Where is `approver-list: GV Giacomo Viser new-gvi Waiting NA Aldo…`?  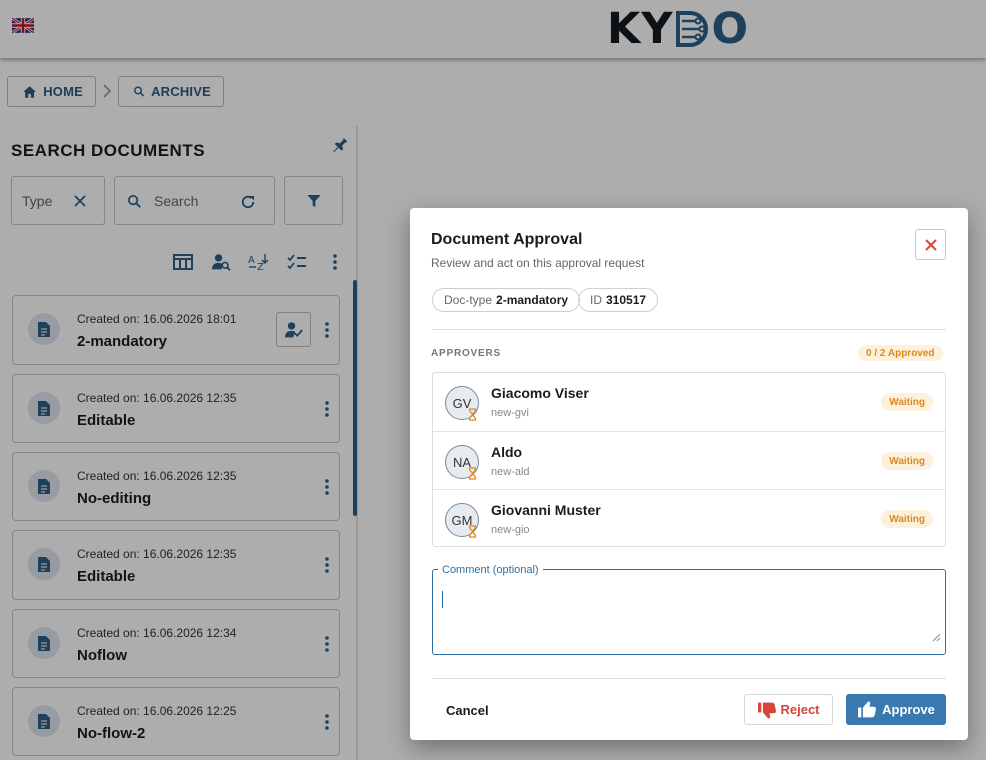
approver-list: GV Giacomo Viser new-gvi Waiting NA Aldo… is located at coordinates (689, 459).